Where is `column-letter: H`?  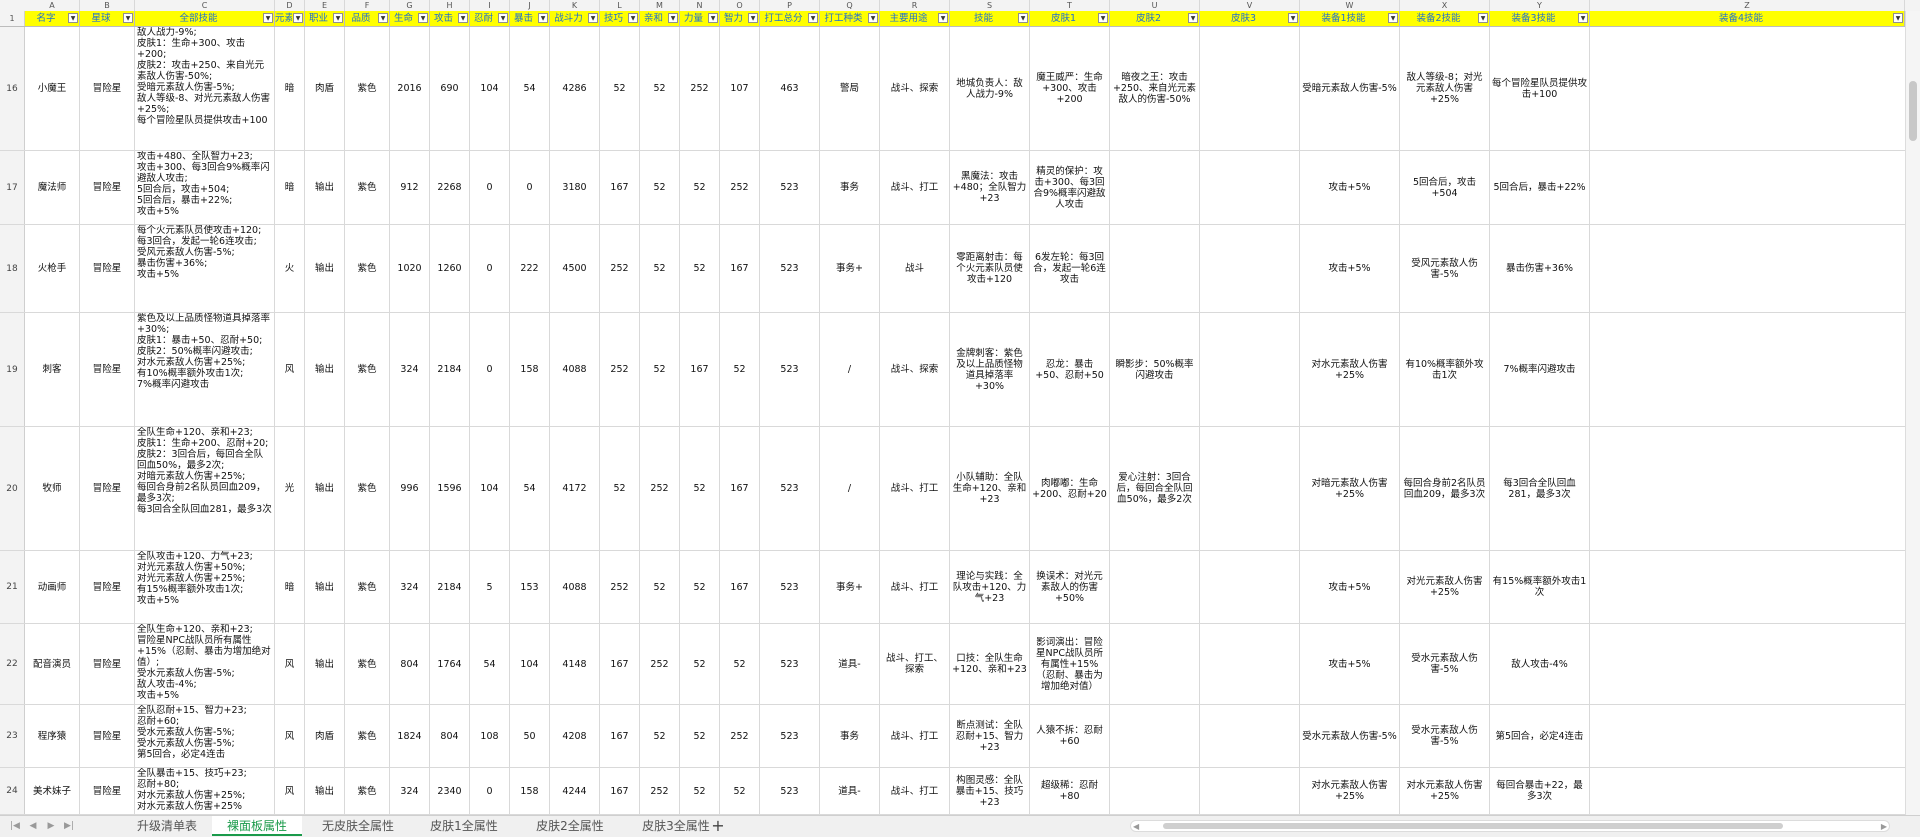
column-letter: H is located at coordinates (450, 5).